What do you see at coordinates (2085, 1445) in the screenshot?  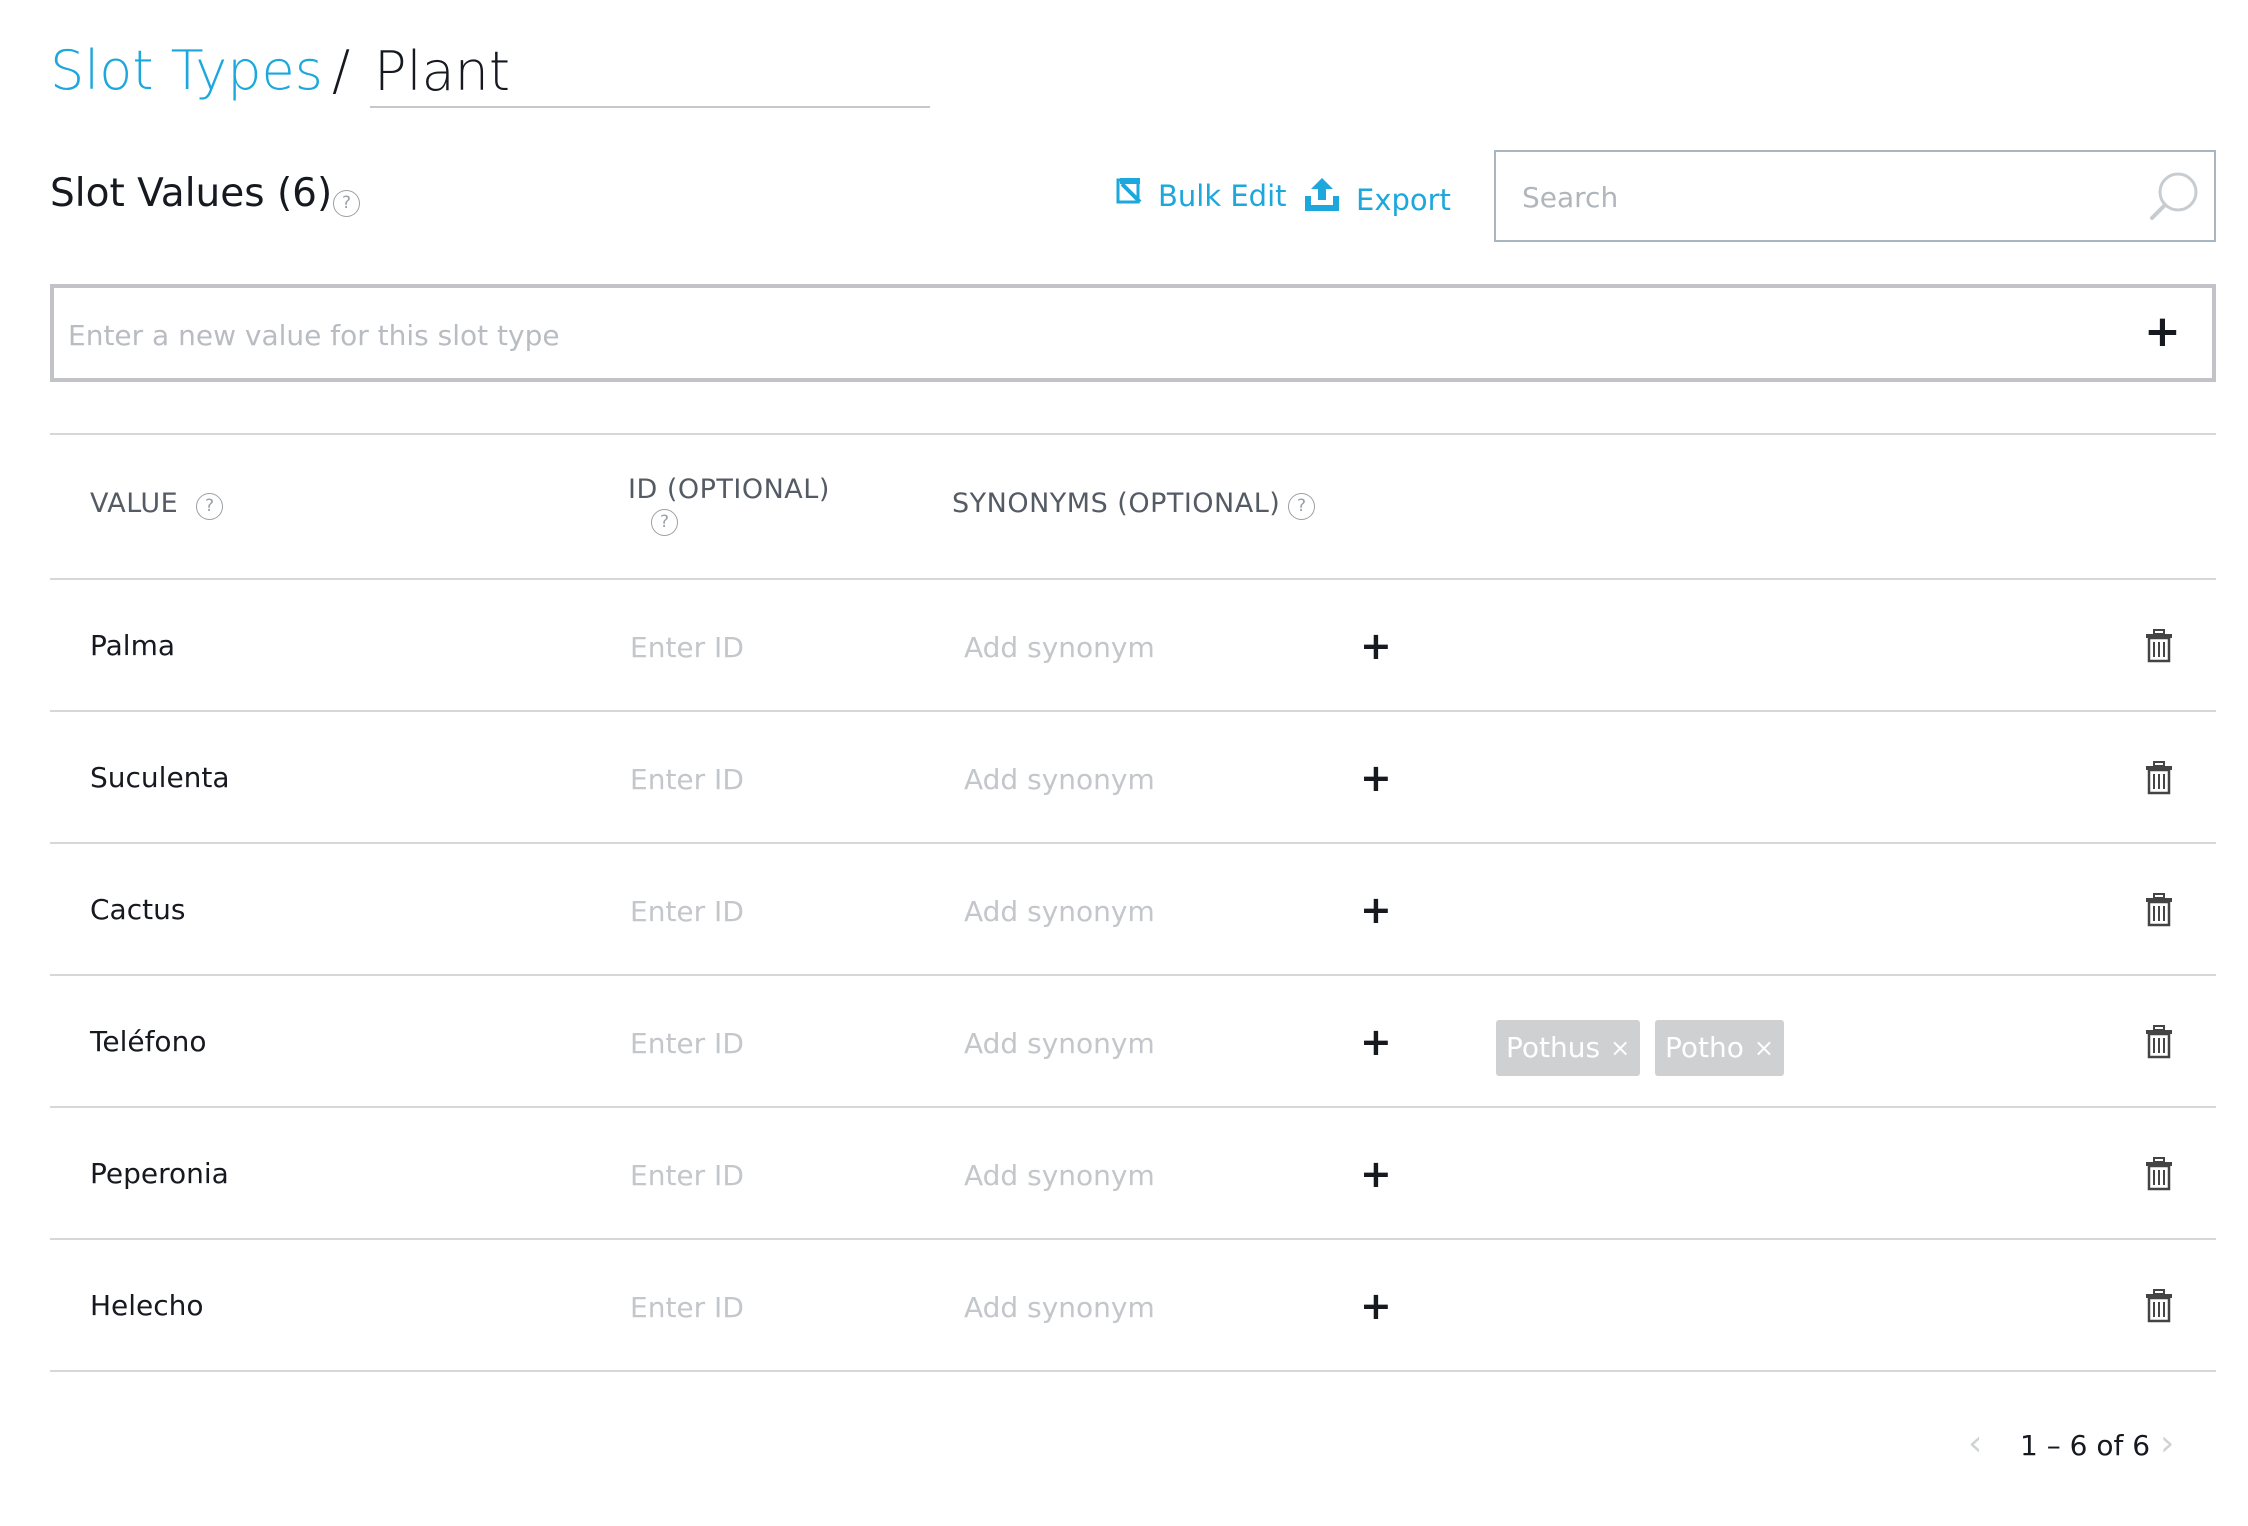 I see `pagination-text: 1 – 6 of 6` at bounding box center [2085, 1445].